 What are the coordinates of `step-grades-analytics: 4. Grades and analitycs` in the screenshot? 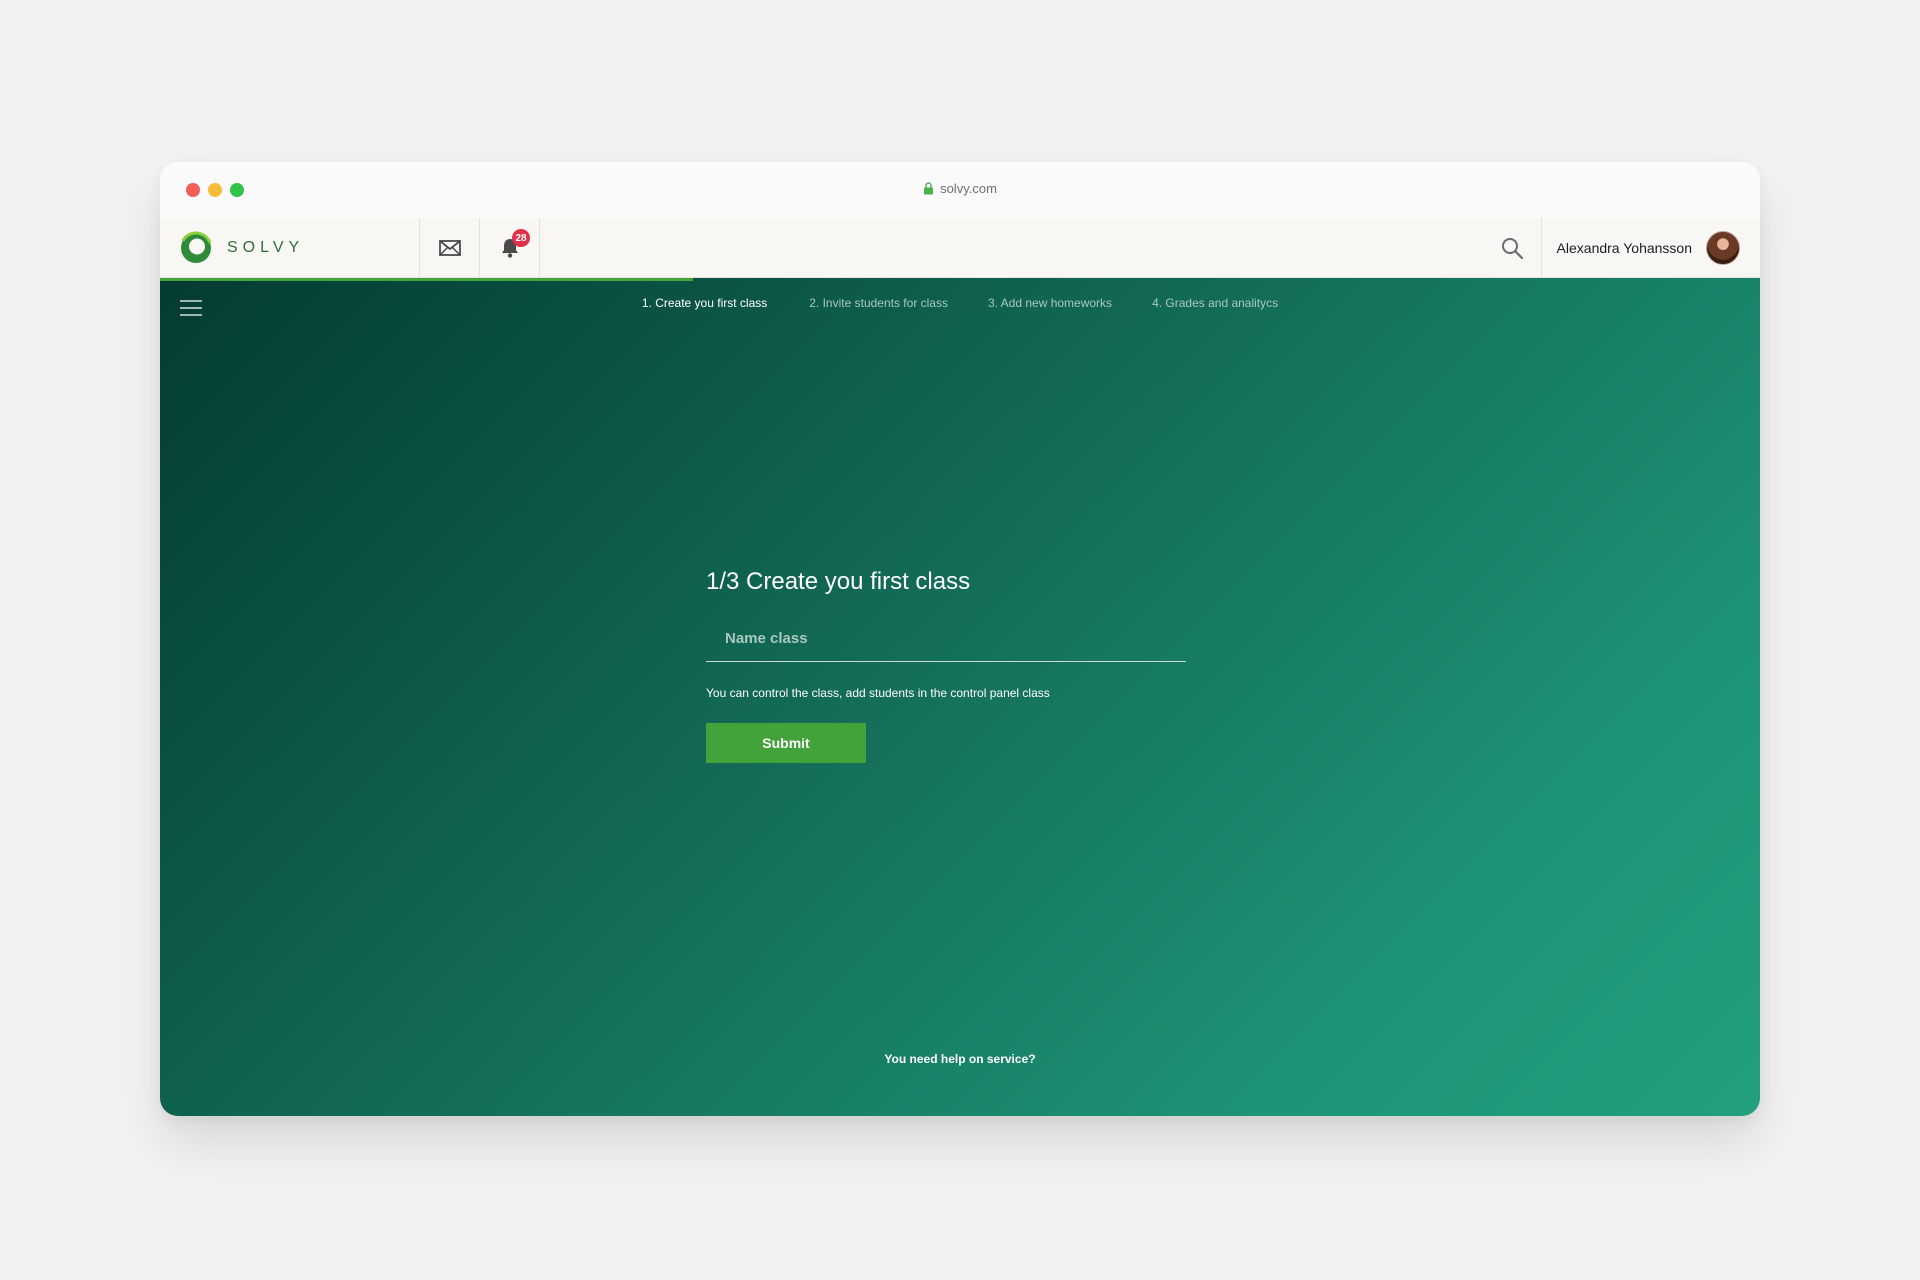 It's located at (1215, 303).